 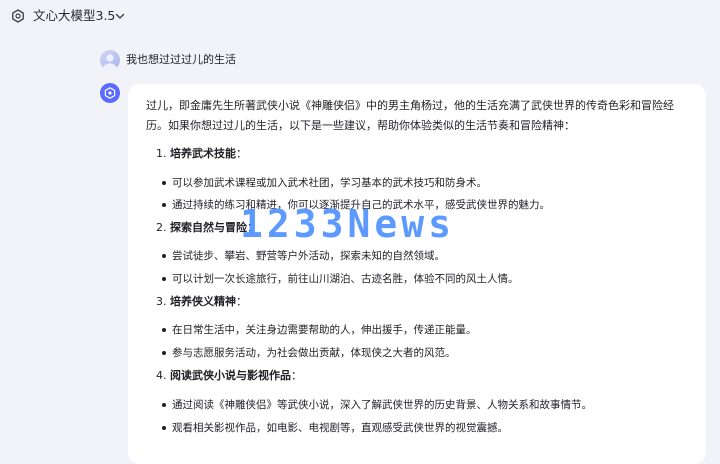 What do you see at coordinates (319, 330) in the screenshot?
I see `list-item: 在日常生活中，关注身边需要帮助的人，伸出援手，传递正能量。` at bounding box center [319, 330].